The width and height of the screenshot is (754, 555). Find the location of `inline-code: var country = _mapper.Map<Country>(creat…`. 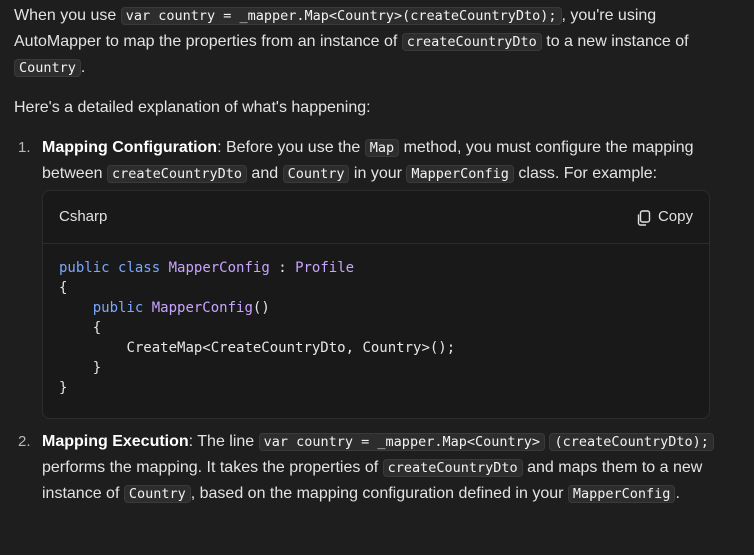

inline-code: var country = _mapper.Map<Country>(creat… is located at coordinates (341, 16).